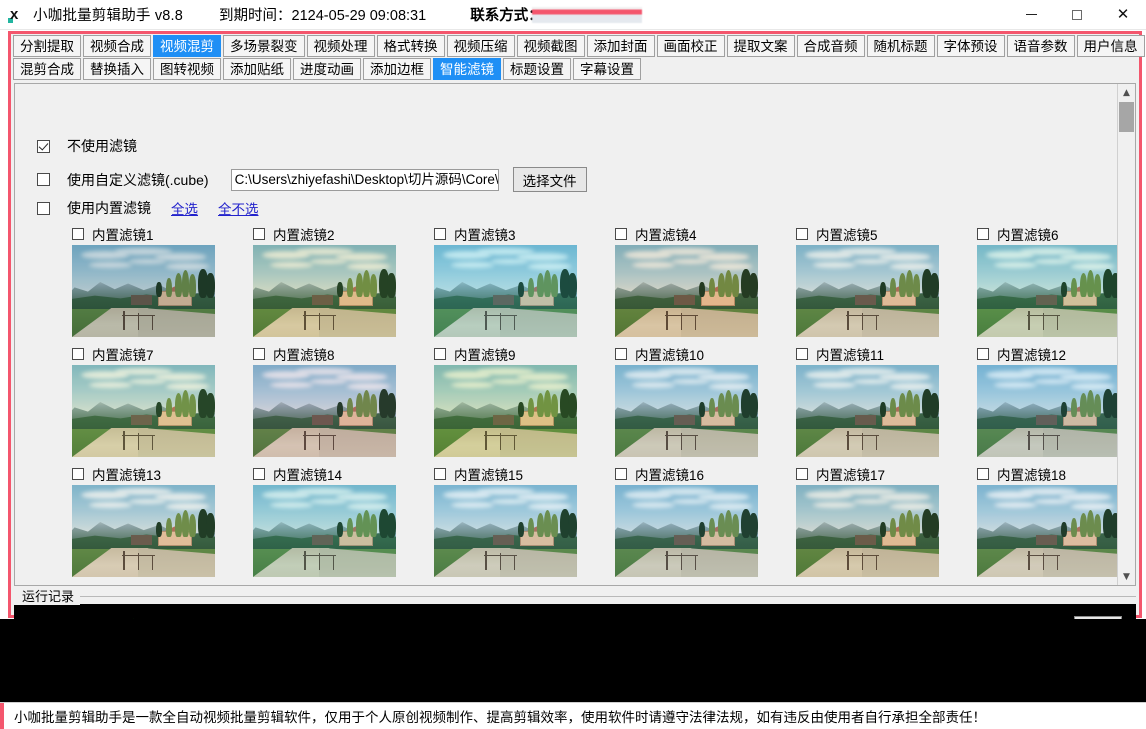 This screenshot has width=1146, height=729. I want to click on filter-cell-header: 内置滤镜18, so click(1024, 474).